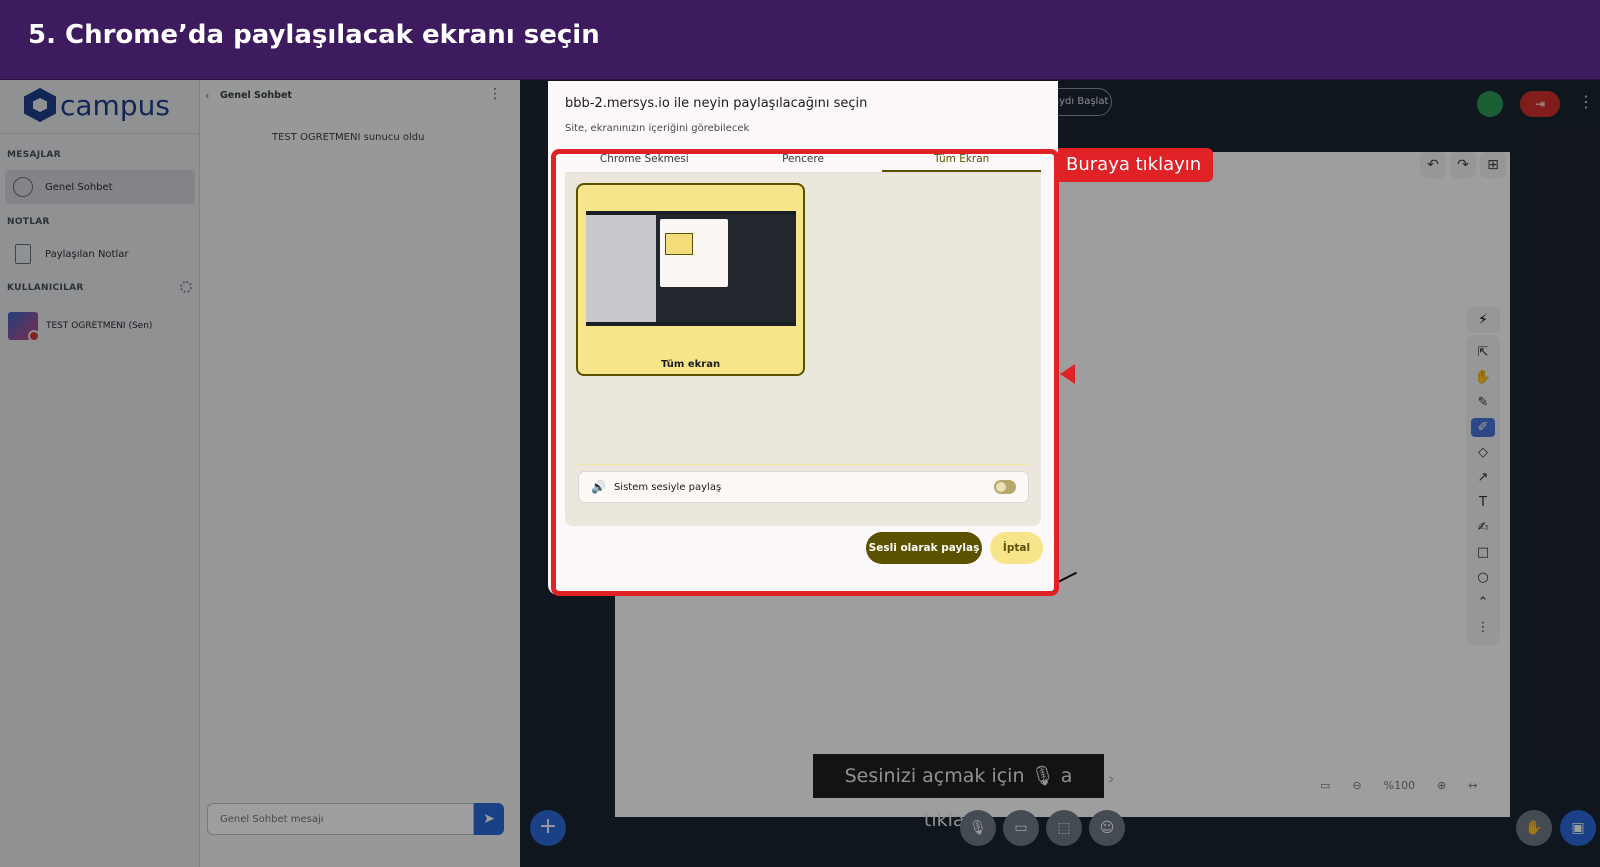 The image size is (1600, 867). What do you see at coordinates (1136, 165) in the screenshot?
I see `instruction-callout: Buraya tıklayın` at bounding box center [1136, 165].